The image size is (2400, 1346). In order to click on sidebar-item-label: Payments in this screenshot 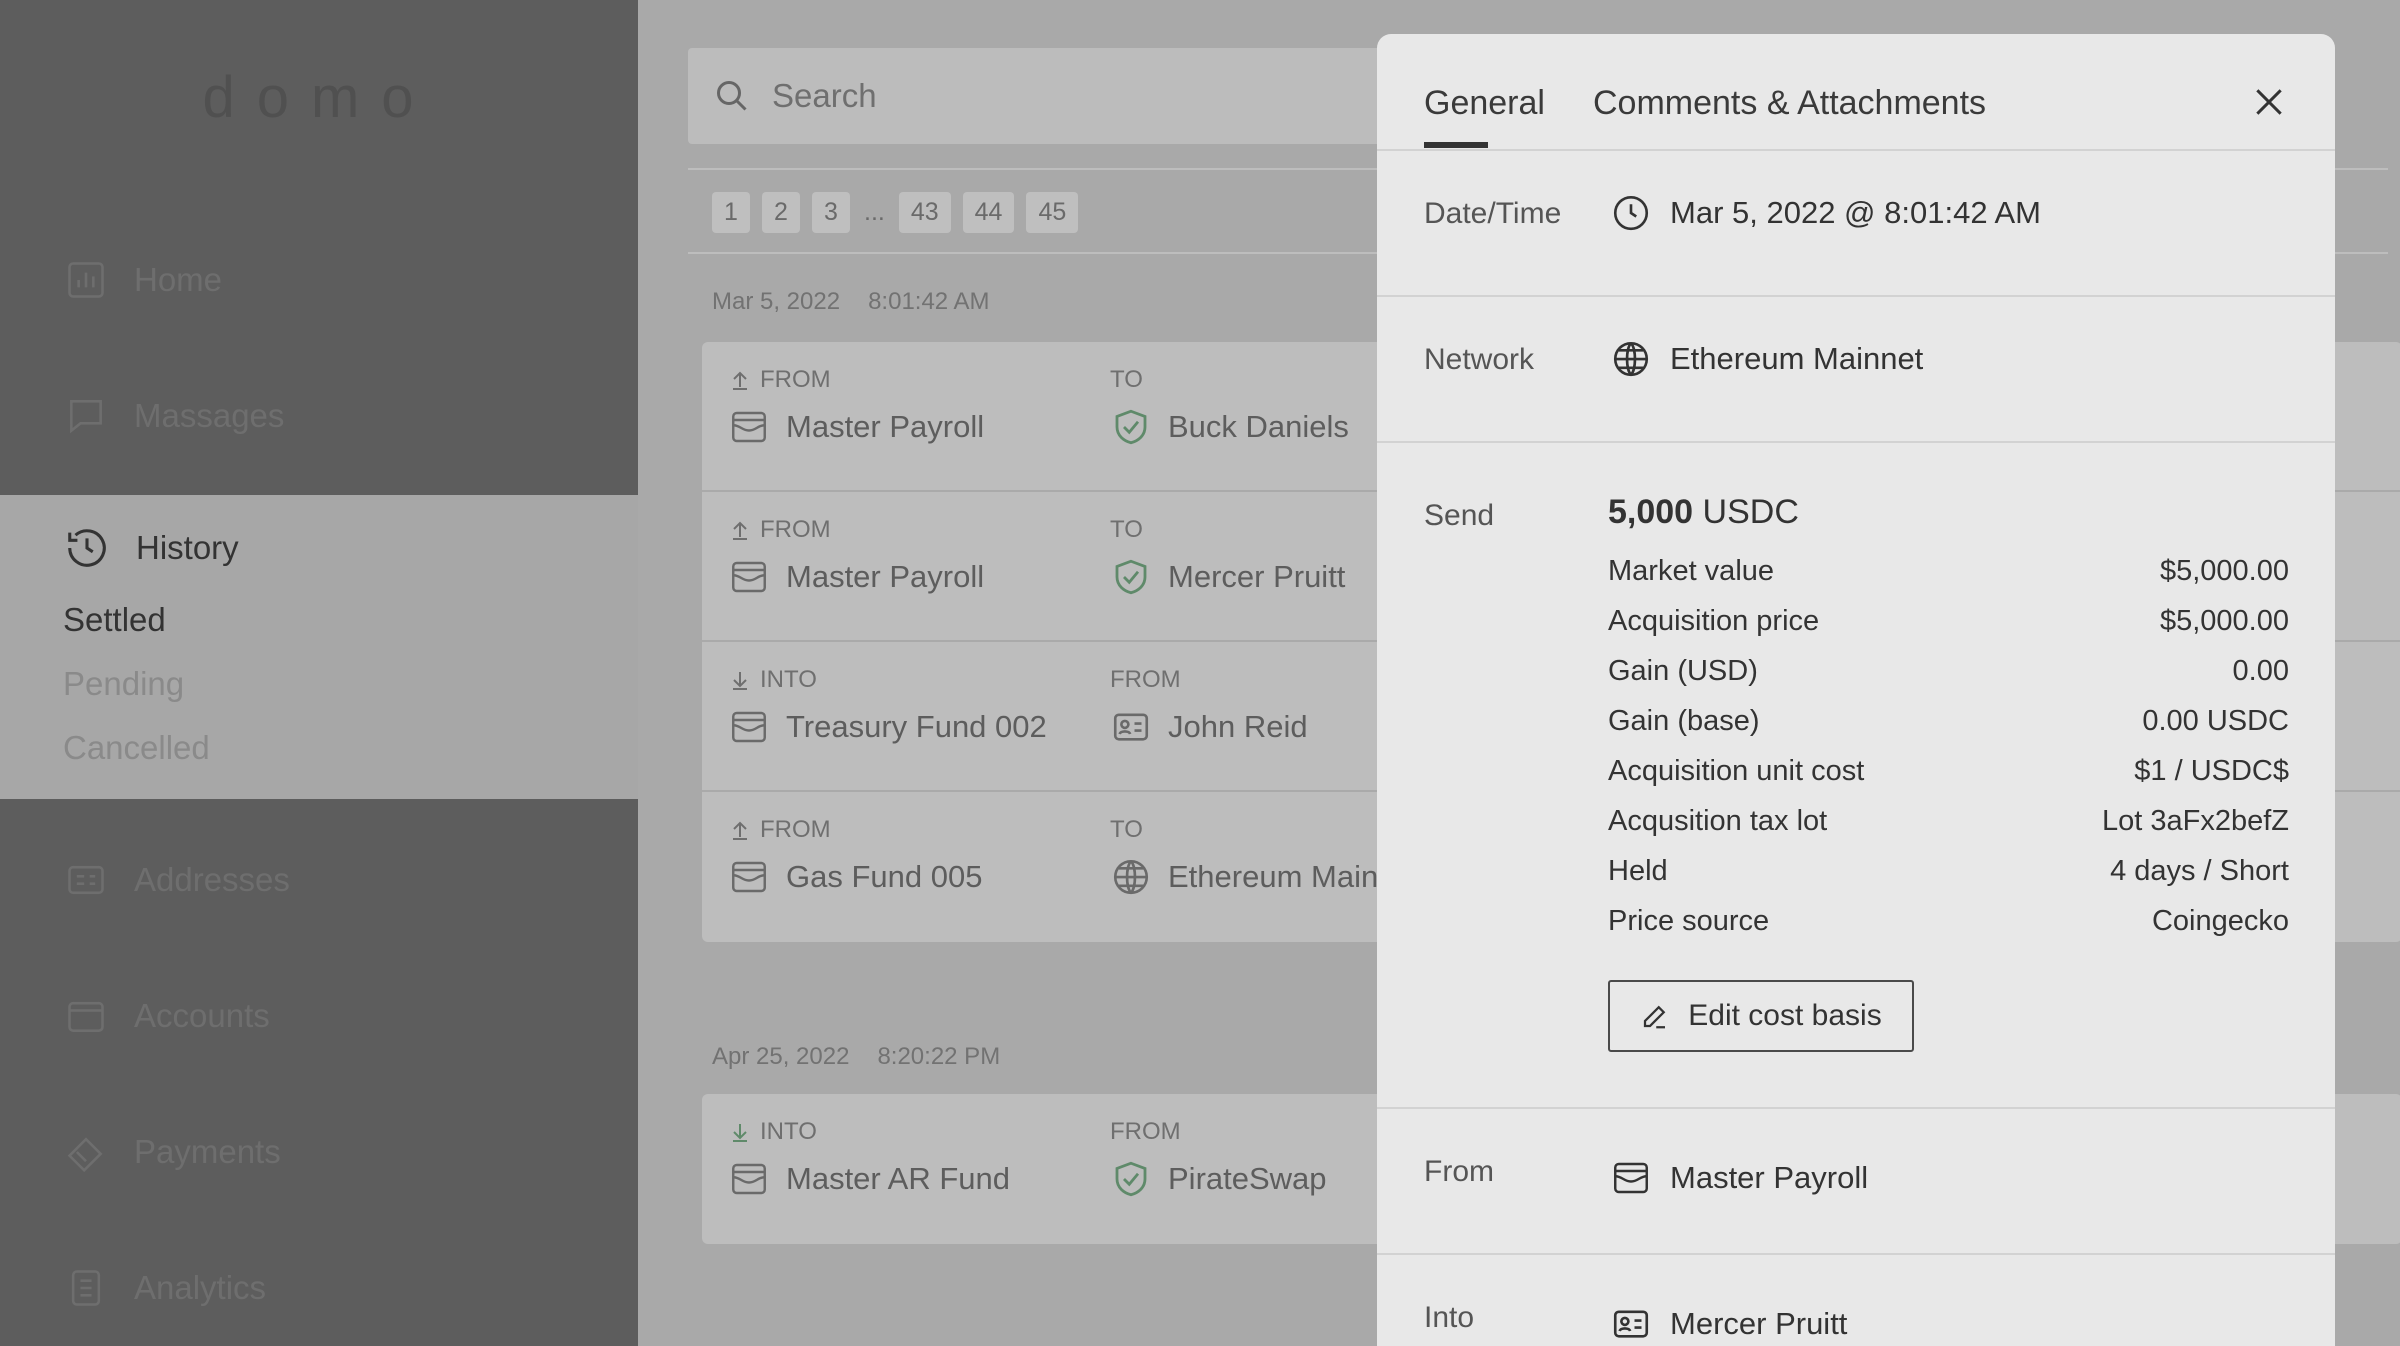, I will do `click(207, 1151)`.